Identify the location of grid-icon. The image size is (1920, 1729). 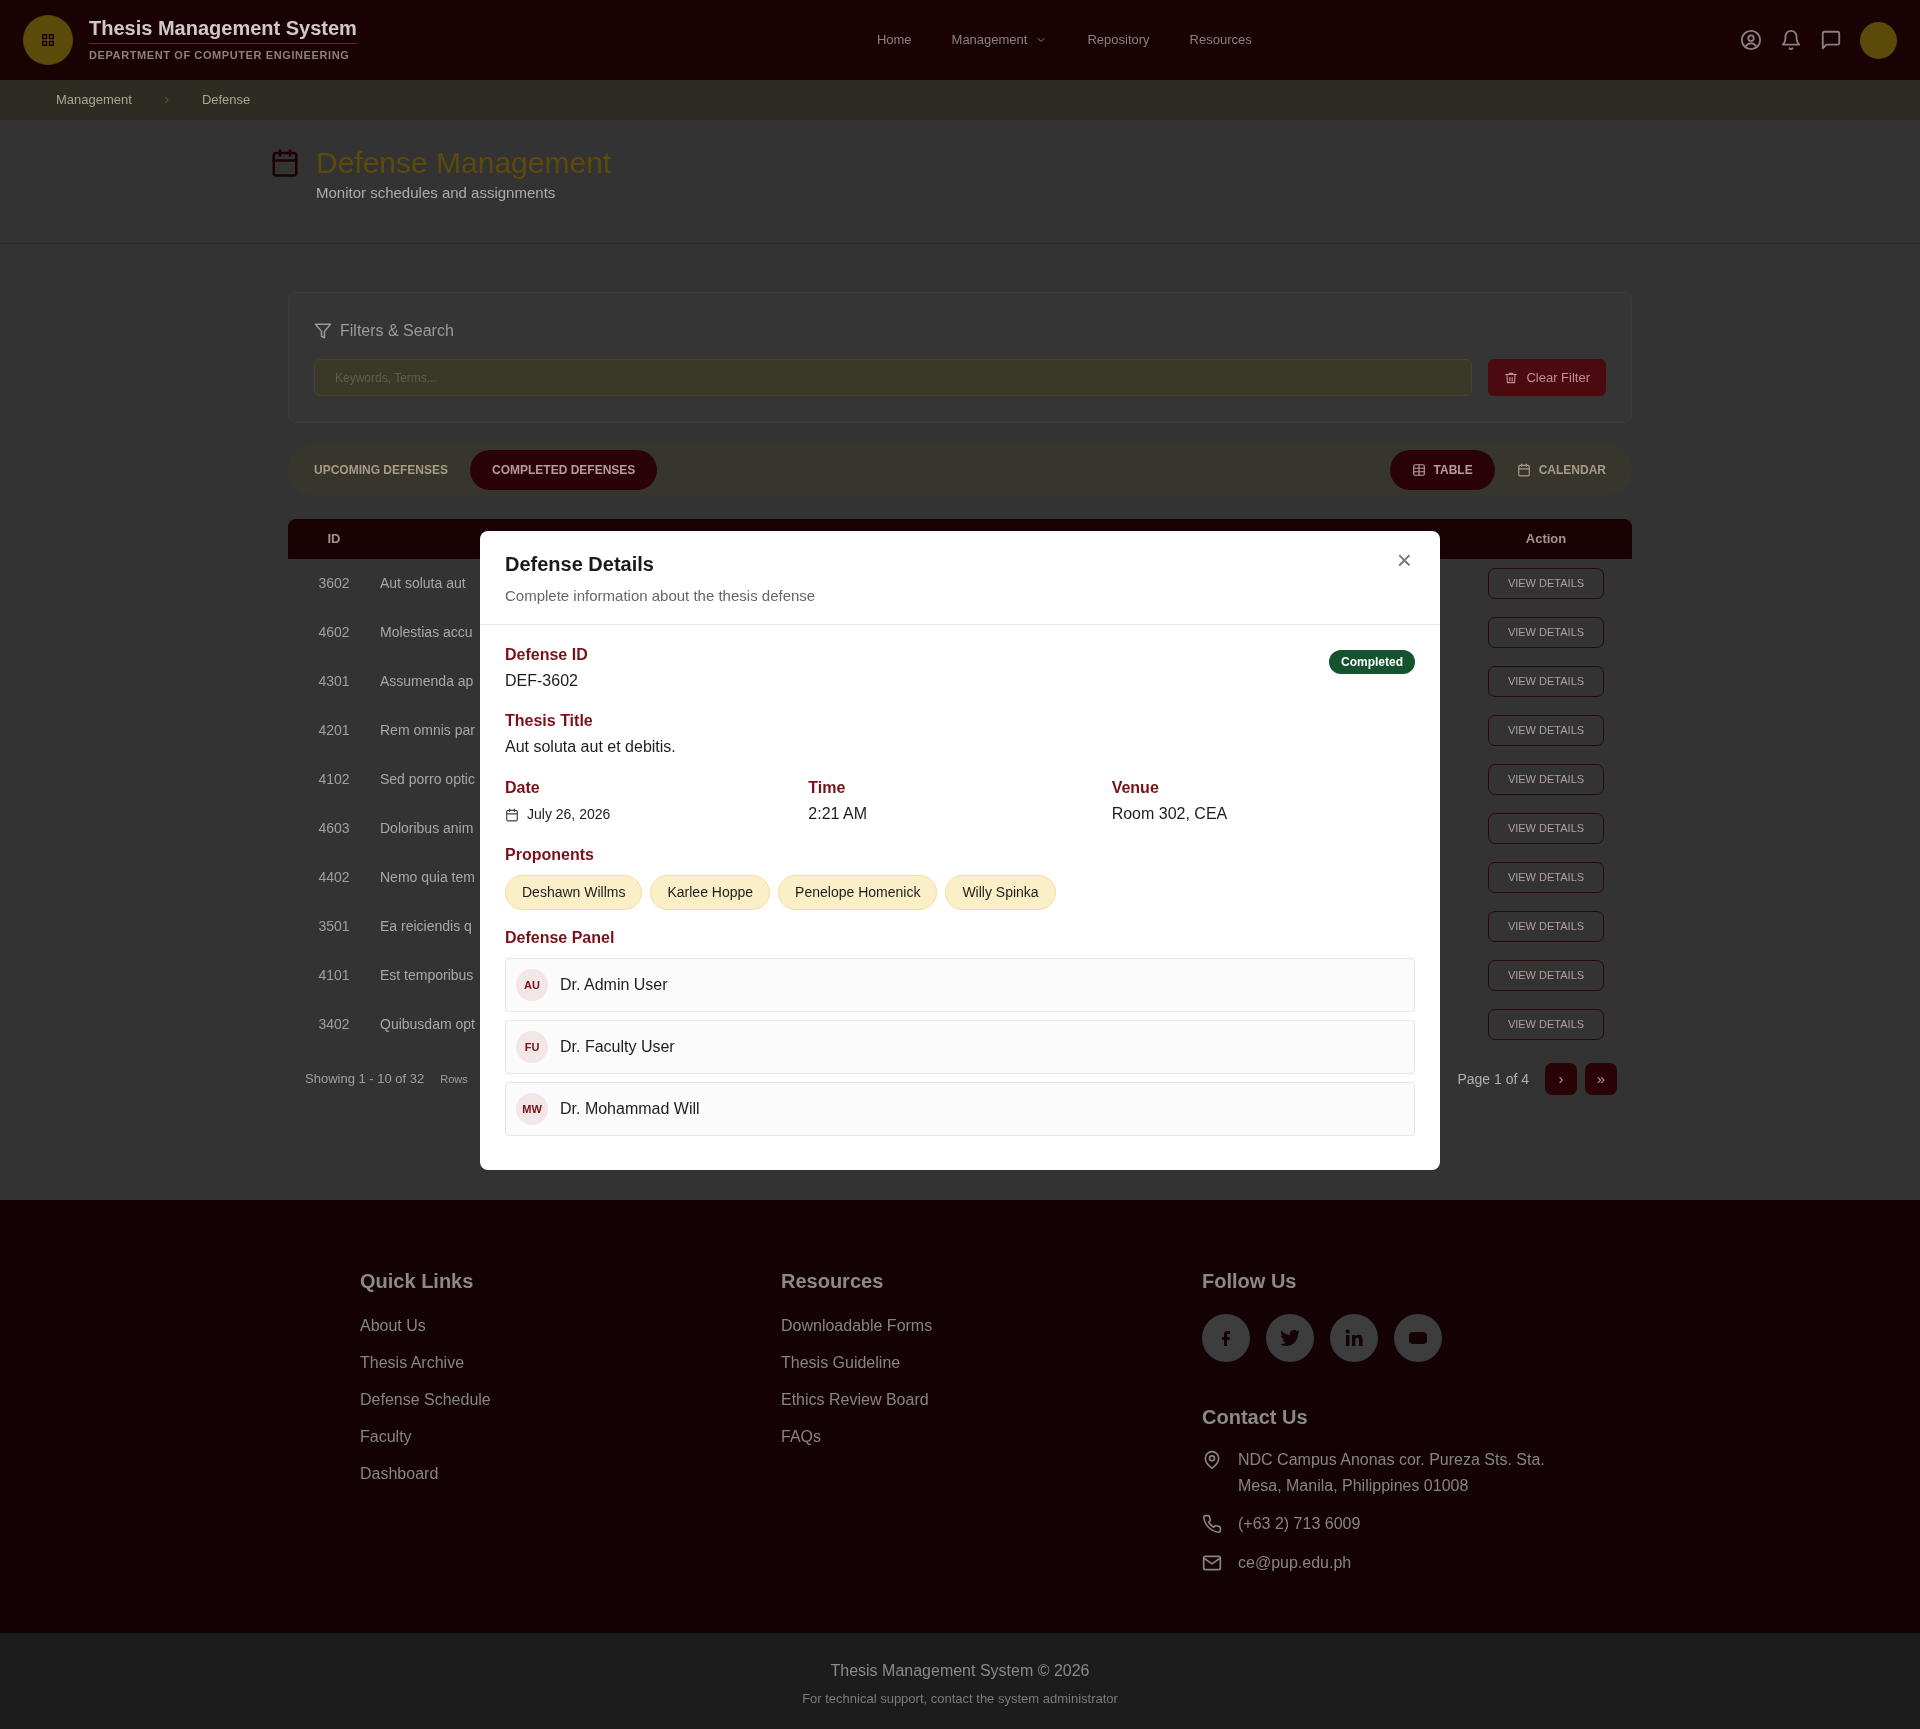
(48, 40).